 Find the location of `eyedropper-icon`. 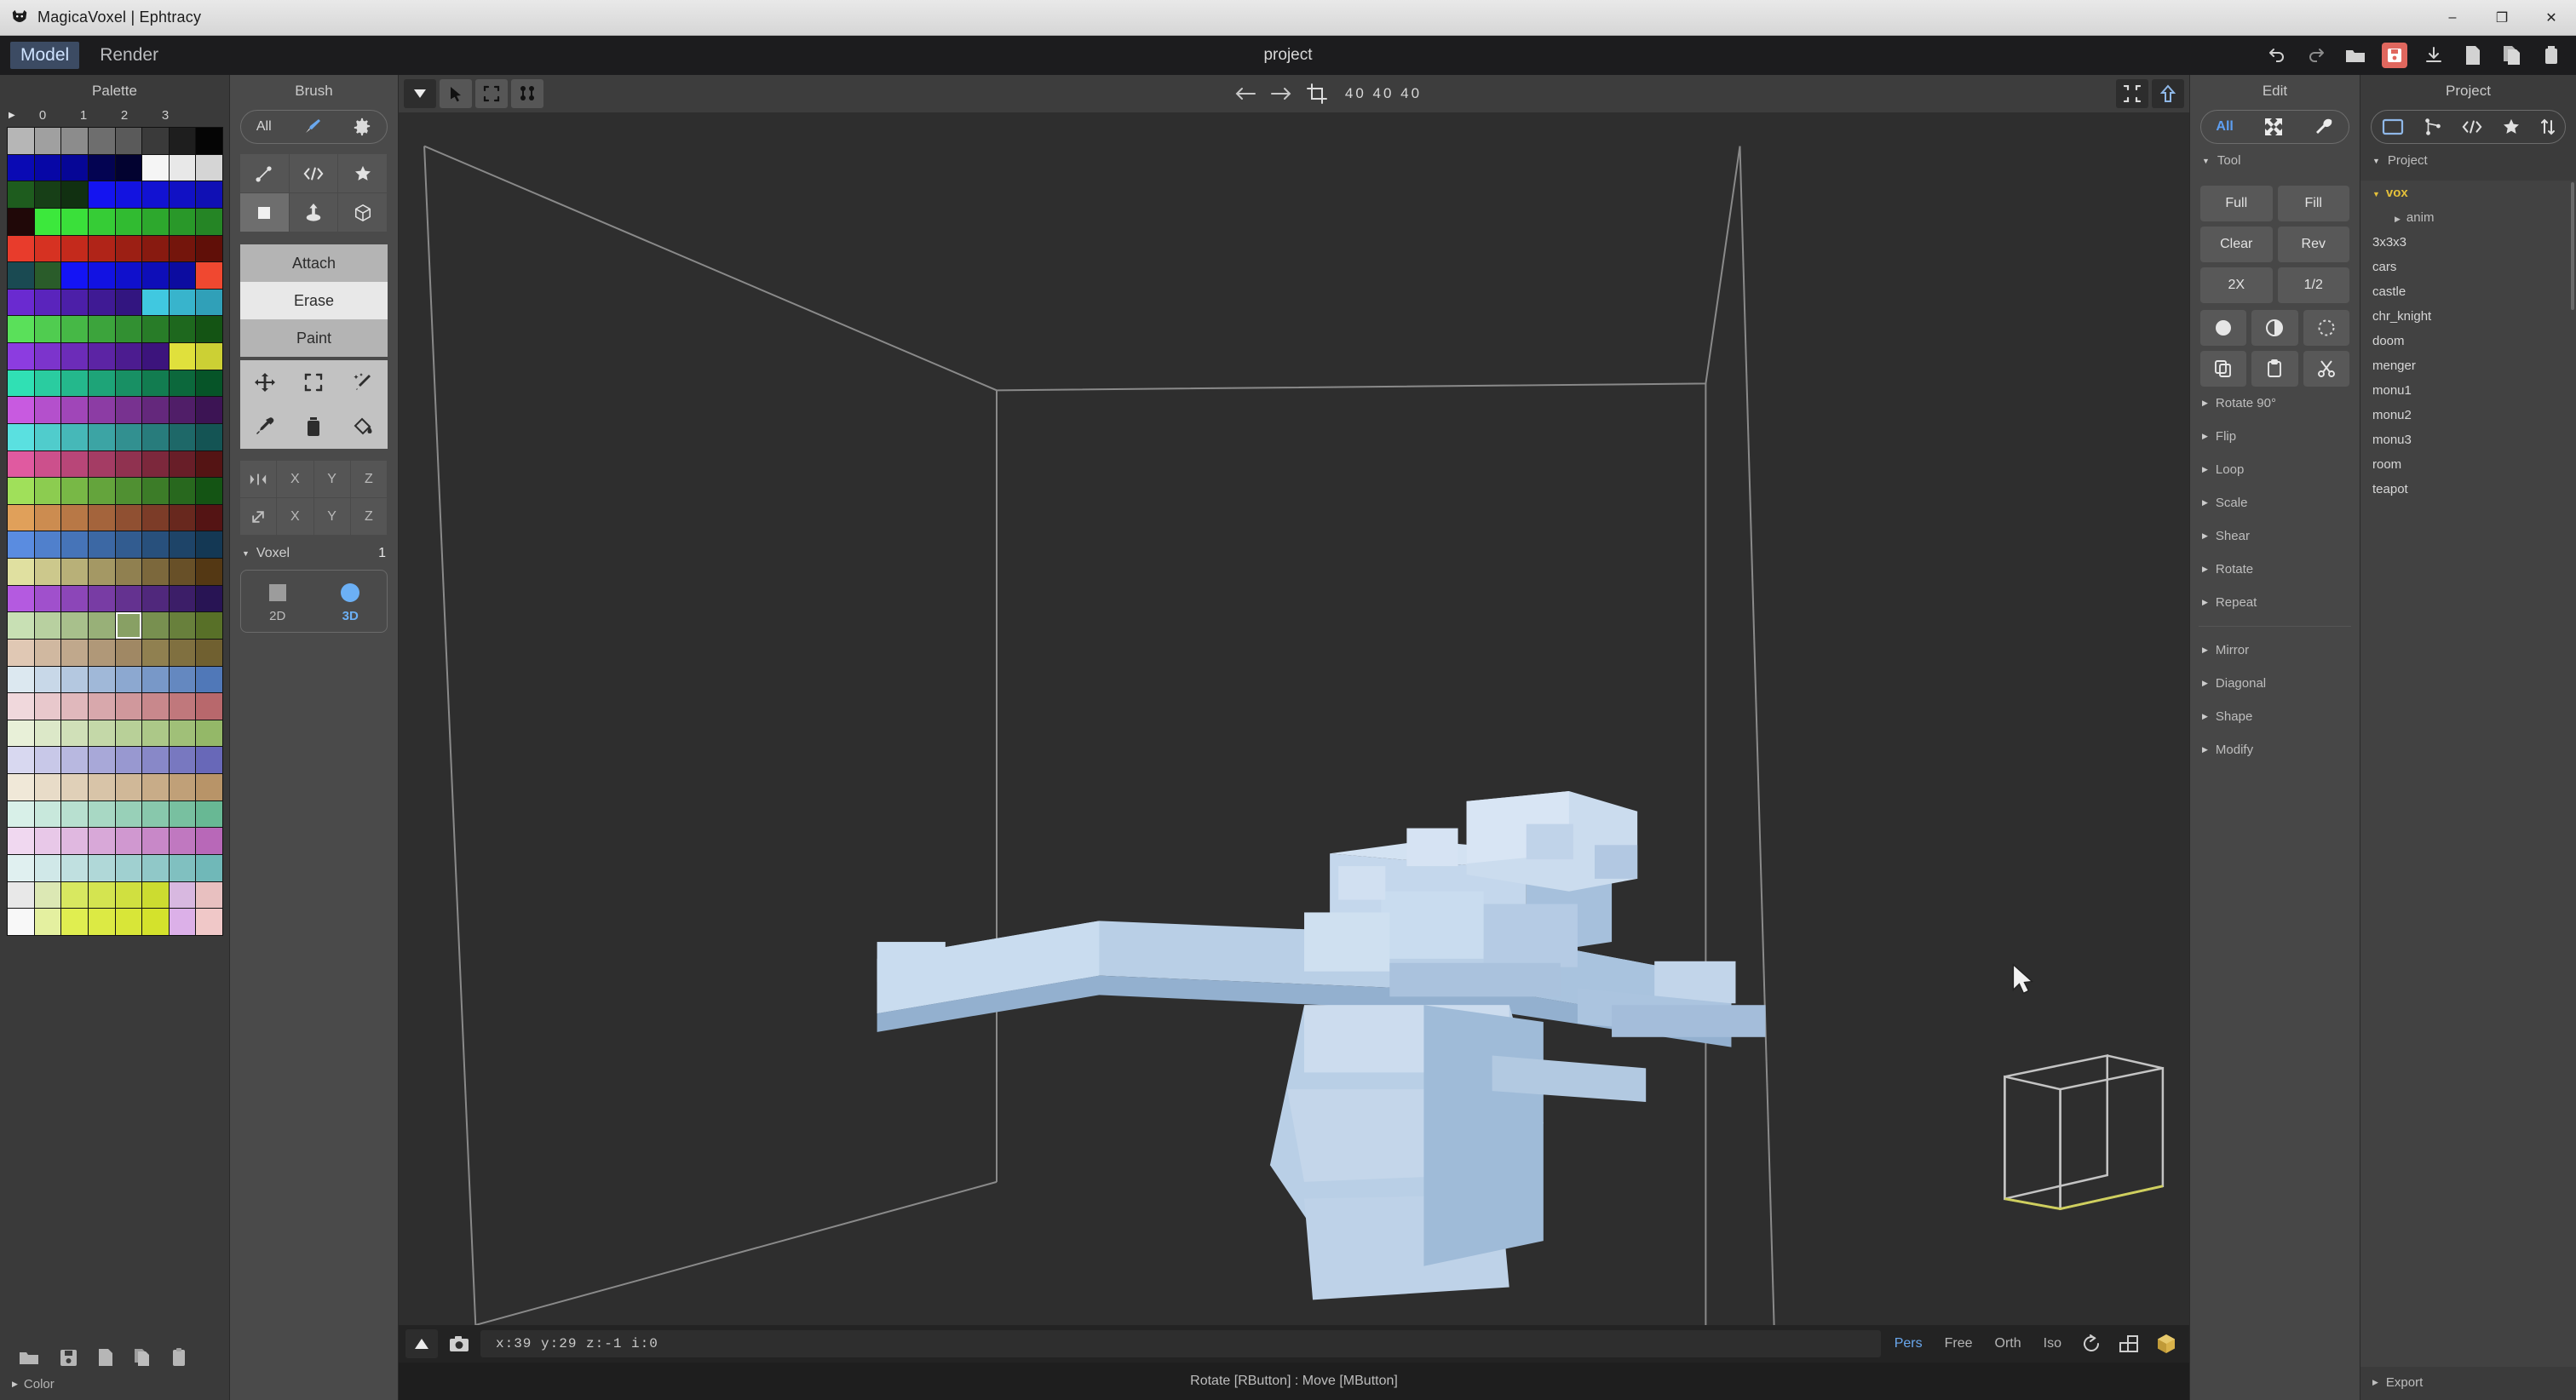

eyedropper-icon is located at coordinates (265, 427).